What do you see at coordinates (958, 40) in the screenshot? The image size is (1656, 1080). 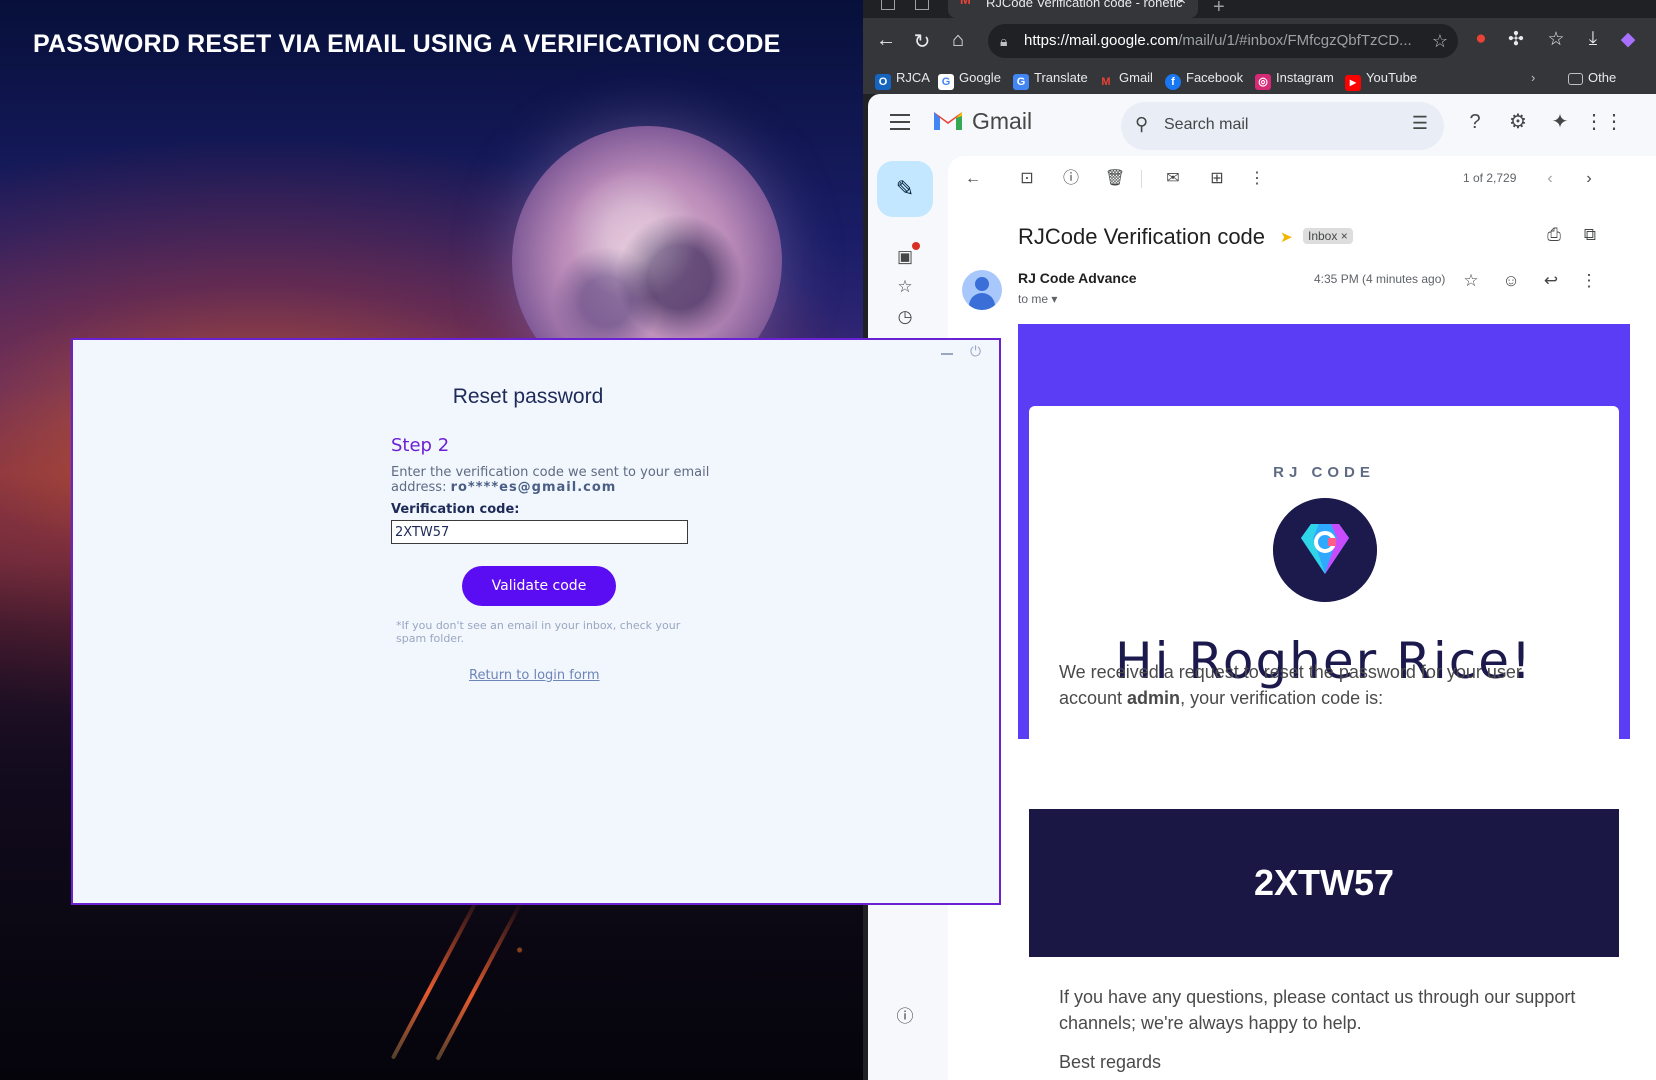 I see `home-icon: ⌂` at bounding box center [958, 40].